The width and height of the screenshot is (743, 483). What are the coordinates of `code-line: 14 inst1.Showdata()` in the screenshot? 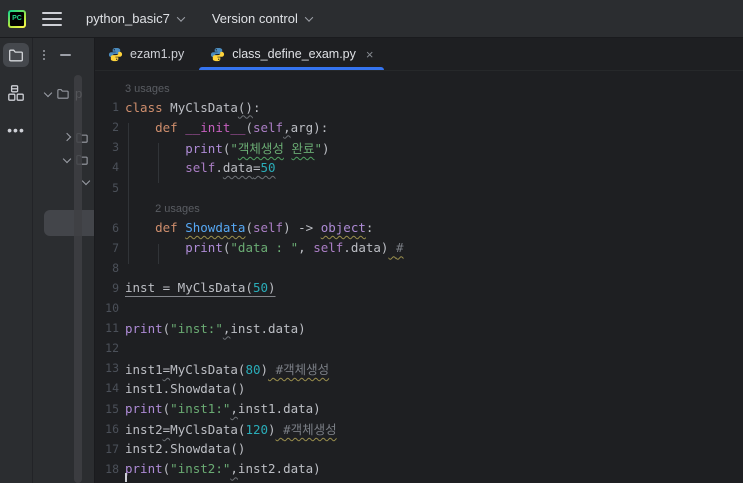 It's located at (419, 388).